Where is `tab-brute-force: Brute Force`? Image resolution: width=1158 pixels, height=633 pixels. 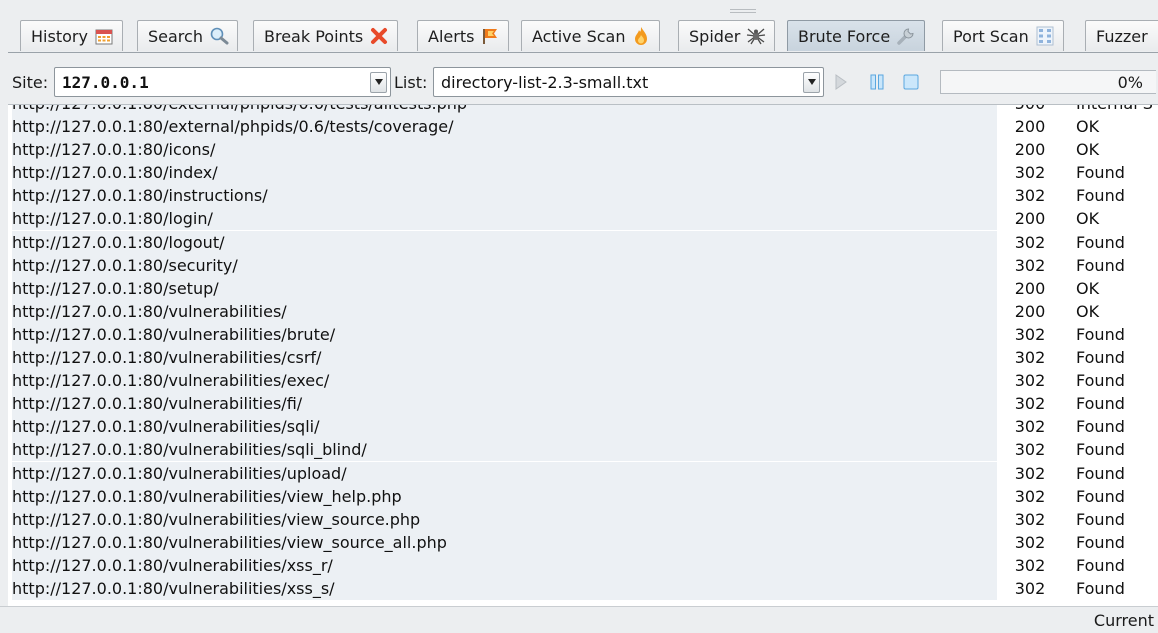 tab-brute-force: Brute Force is located at coordinates (856, 35).